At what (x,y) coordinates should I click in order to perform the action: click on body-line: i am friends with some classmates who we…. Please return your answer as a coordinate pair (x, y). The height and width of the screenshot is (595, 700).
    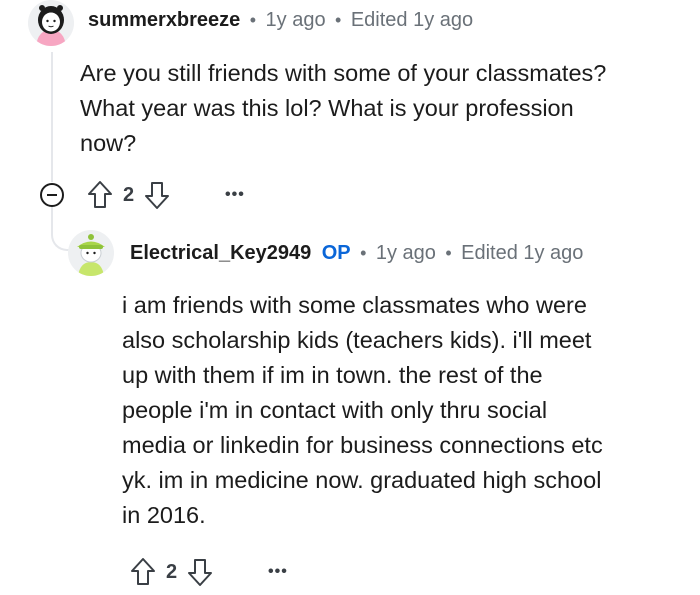
    Looking at the image, I should click on (354, 305).